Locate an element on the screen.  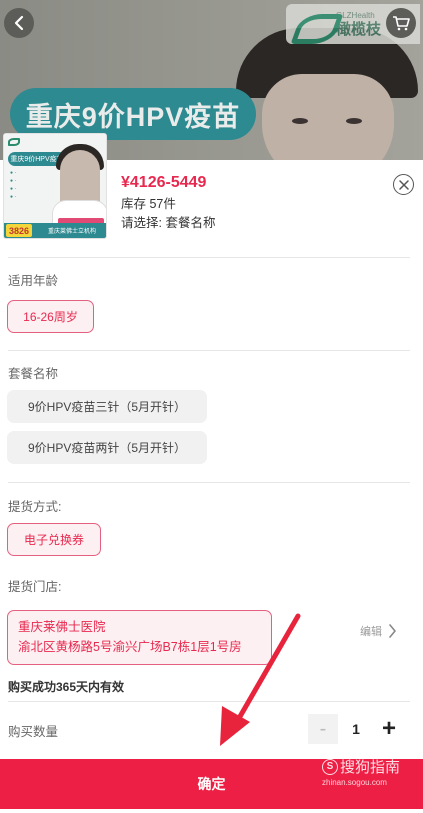
validity-note: 购买成功365天内有效 is located at coordinates (66, 687).